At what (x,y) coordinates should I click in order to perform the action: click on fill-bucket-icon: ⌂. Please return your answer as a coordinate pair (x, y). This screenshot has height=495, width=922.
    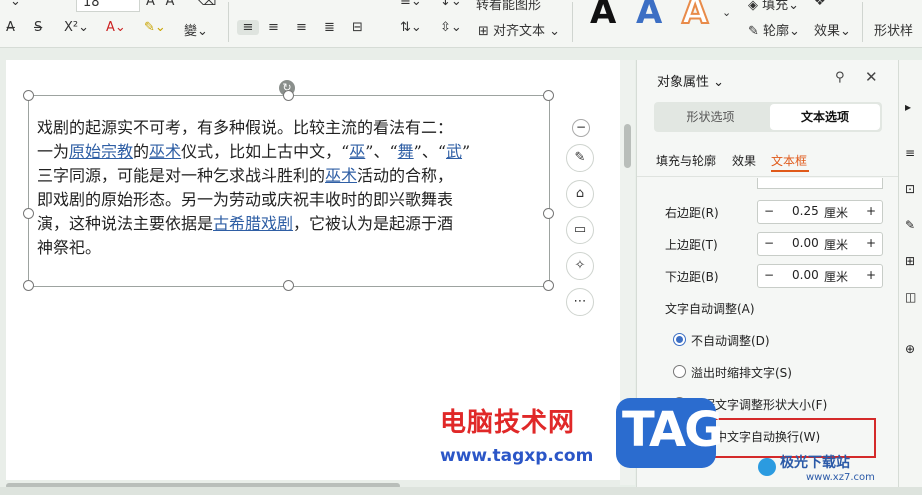
    Looking at the image, I should click on (580, 194).